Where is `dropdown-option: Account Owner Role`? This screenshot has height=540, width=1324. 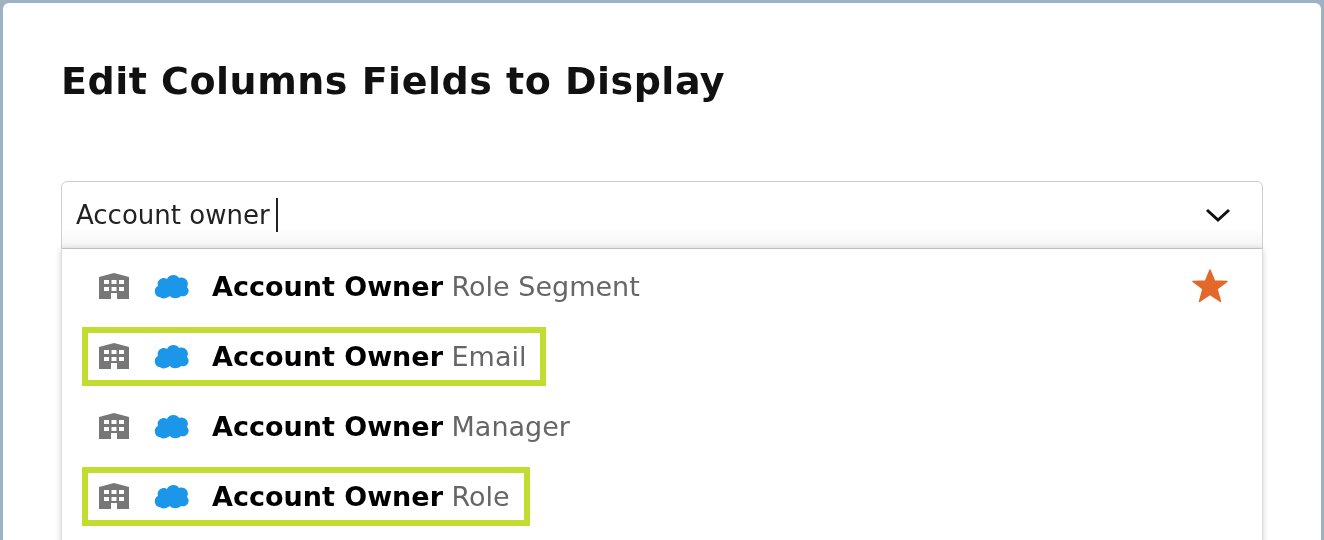
dropdown-option: Account Owner Role is located at coordinates (662, 496).